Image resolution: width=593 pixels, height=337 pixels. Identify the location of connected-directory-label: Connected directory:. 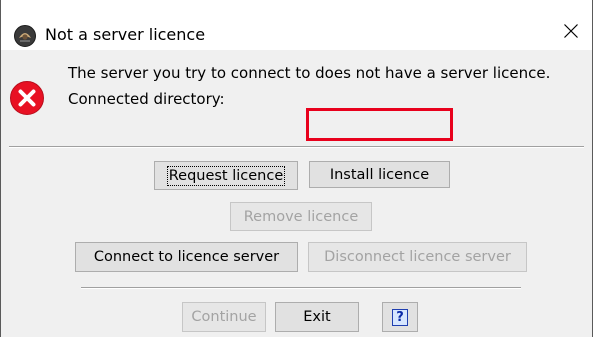
(146, 99).